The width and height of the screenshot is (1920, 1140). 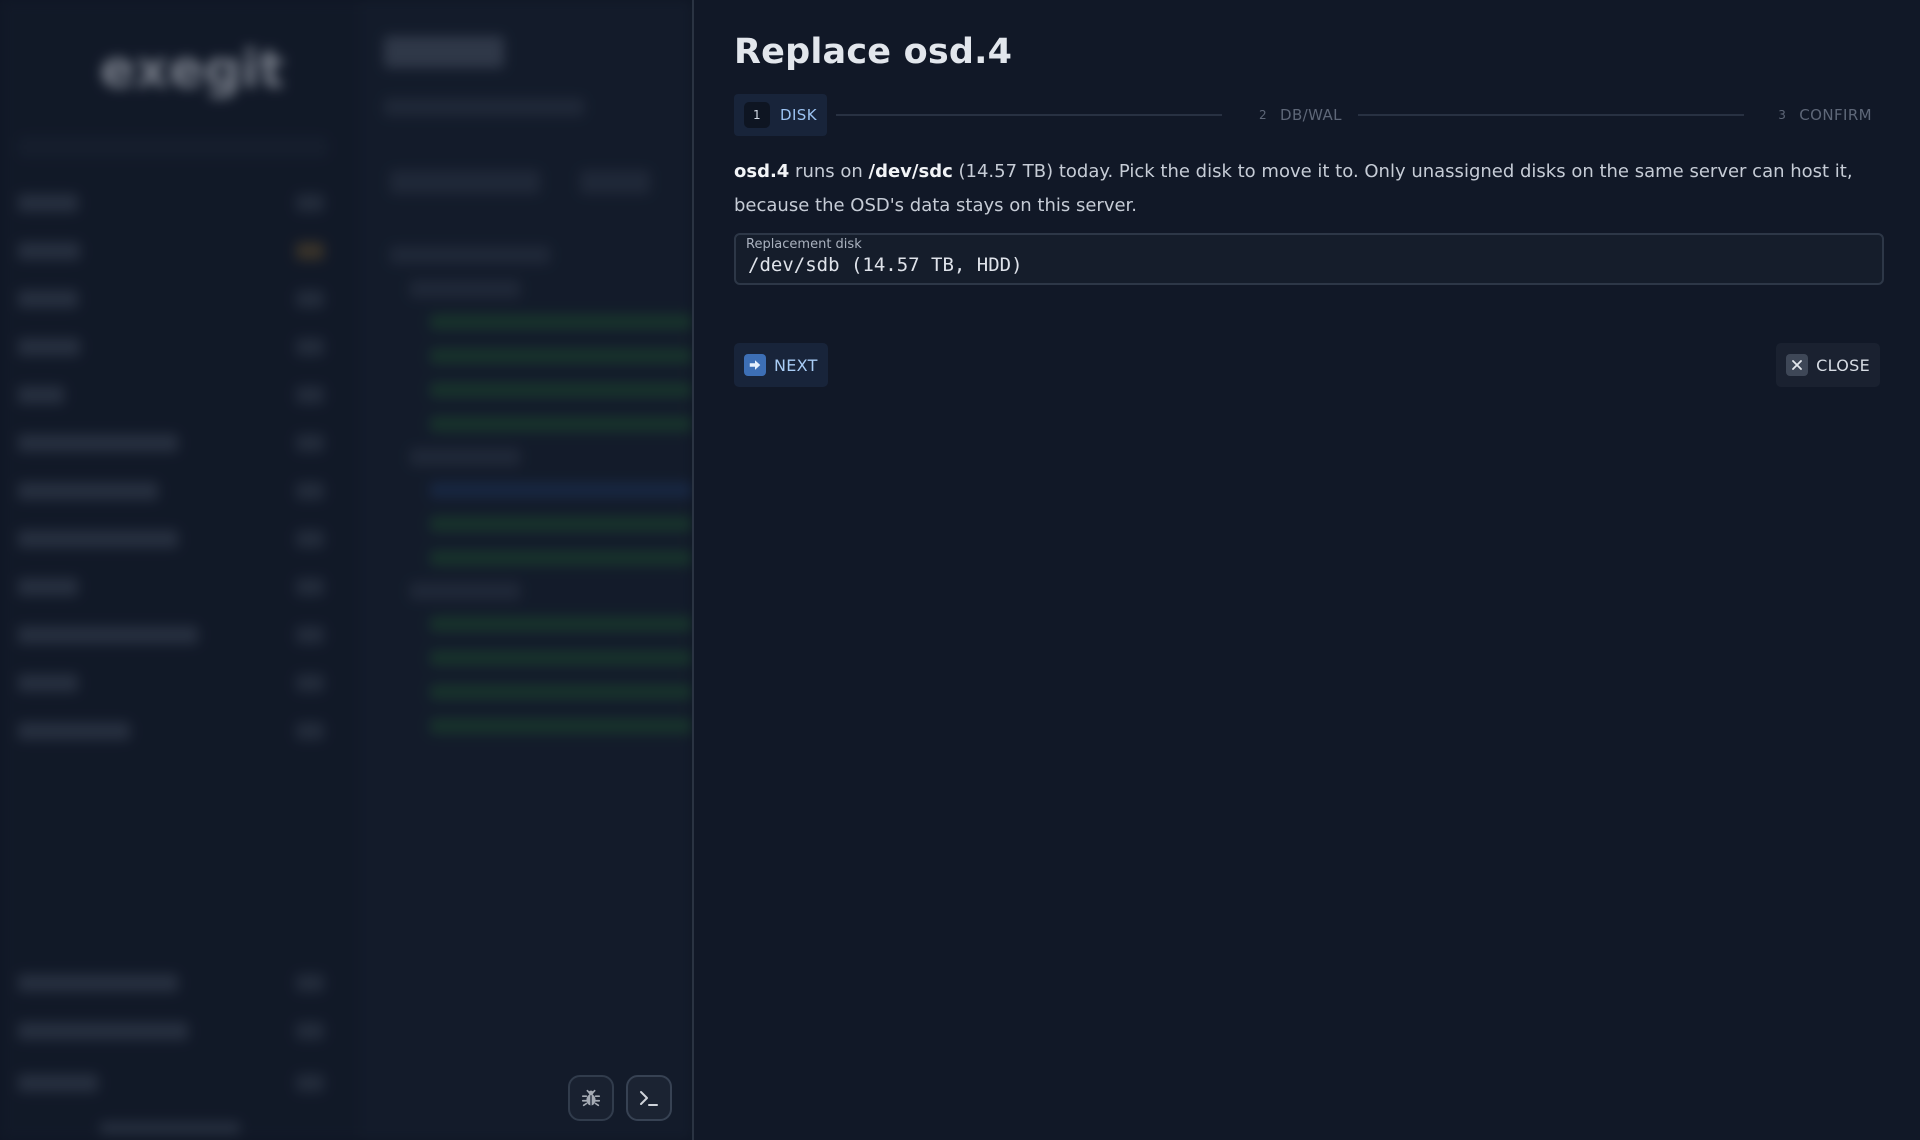 I want to click on description-text: runs on, so click(x=829, y=171).